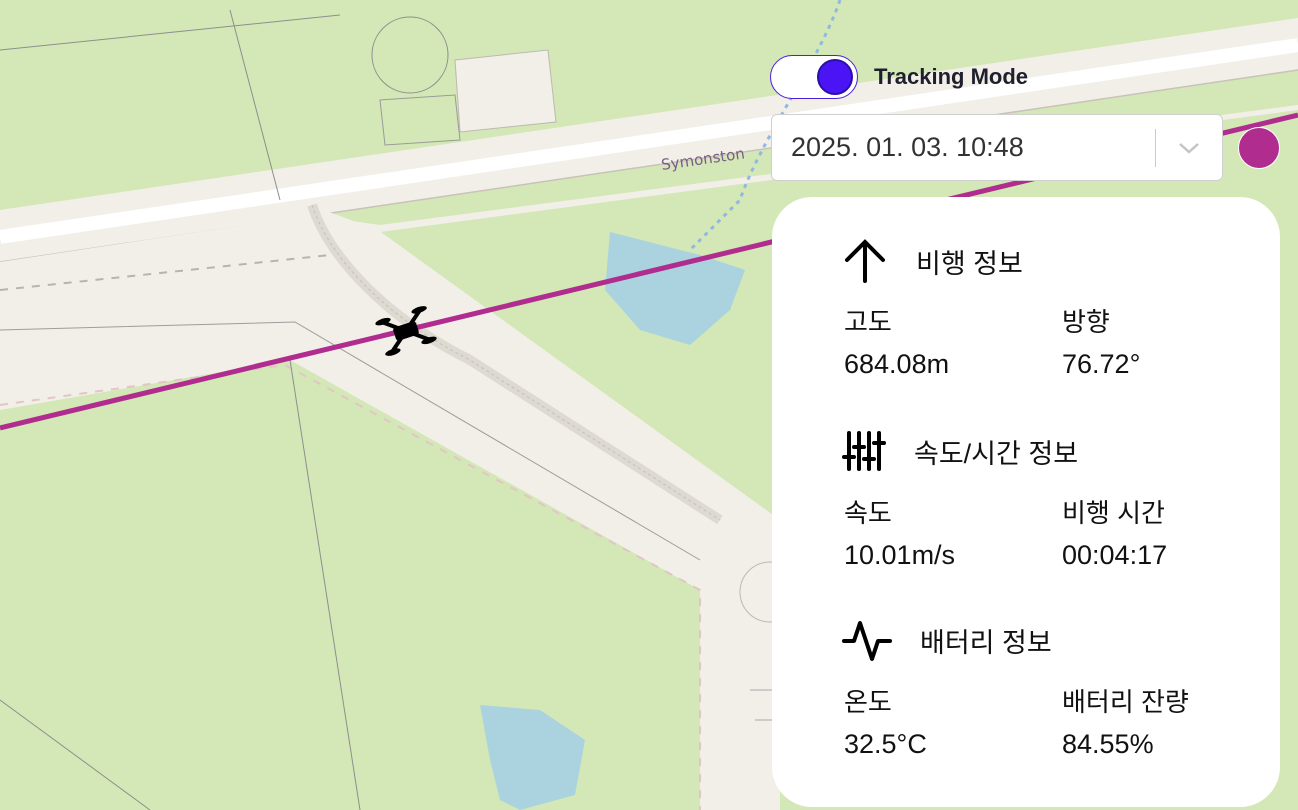  I want to click on speed-label: 속도, so click(868, 513).